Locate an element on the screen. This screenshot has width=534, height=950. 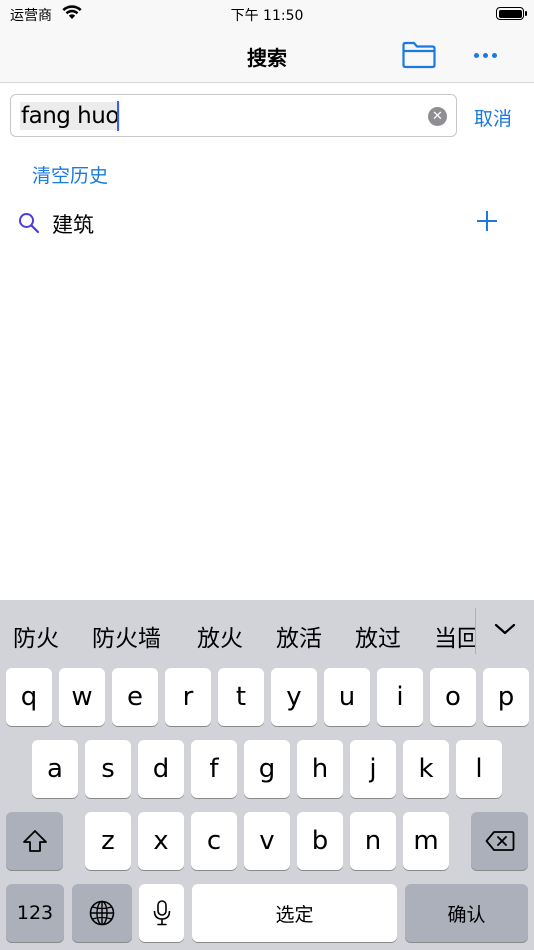
search-input-value: fang huo is located at coordinates (70, 116).